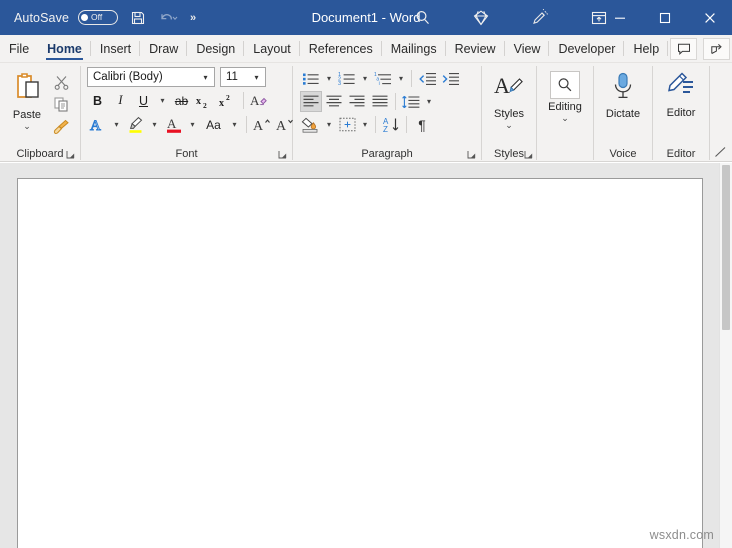 The width and height of the screenshot is (732, 548). What do you see at coordinates (422, 124) in the screenshot?
I see `paragraph-marks-icon: ¶` at bounding box center [422, 124].